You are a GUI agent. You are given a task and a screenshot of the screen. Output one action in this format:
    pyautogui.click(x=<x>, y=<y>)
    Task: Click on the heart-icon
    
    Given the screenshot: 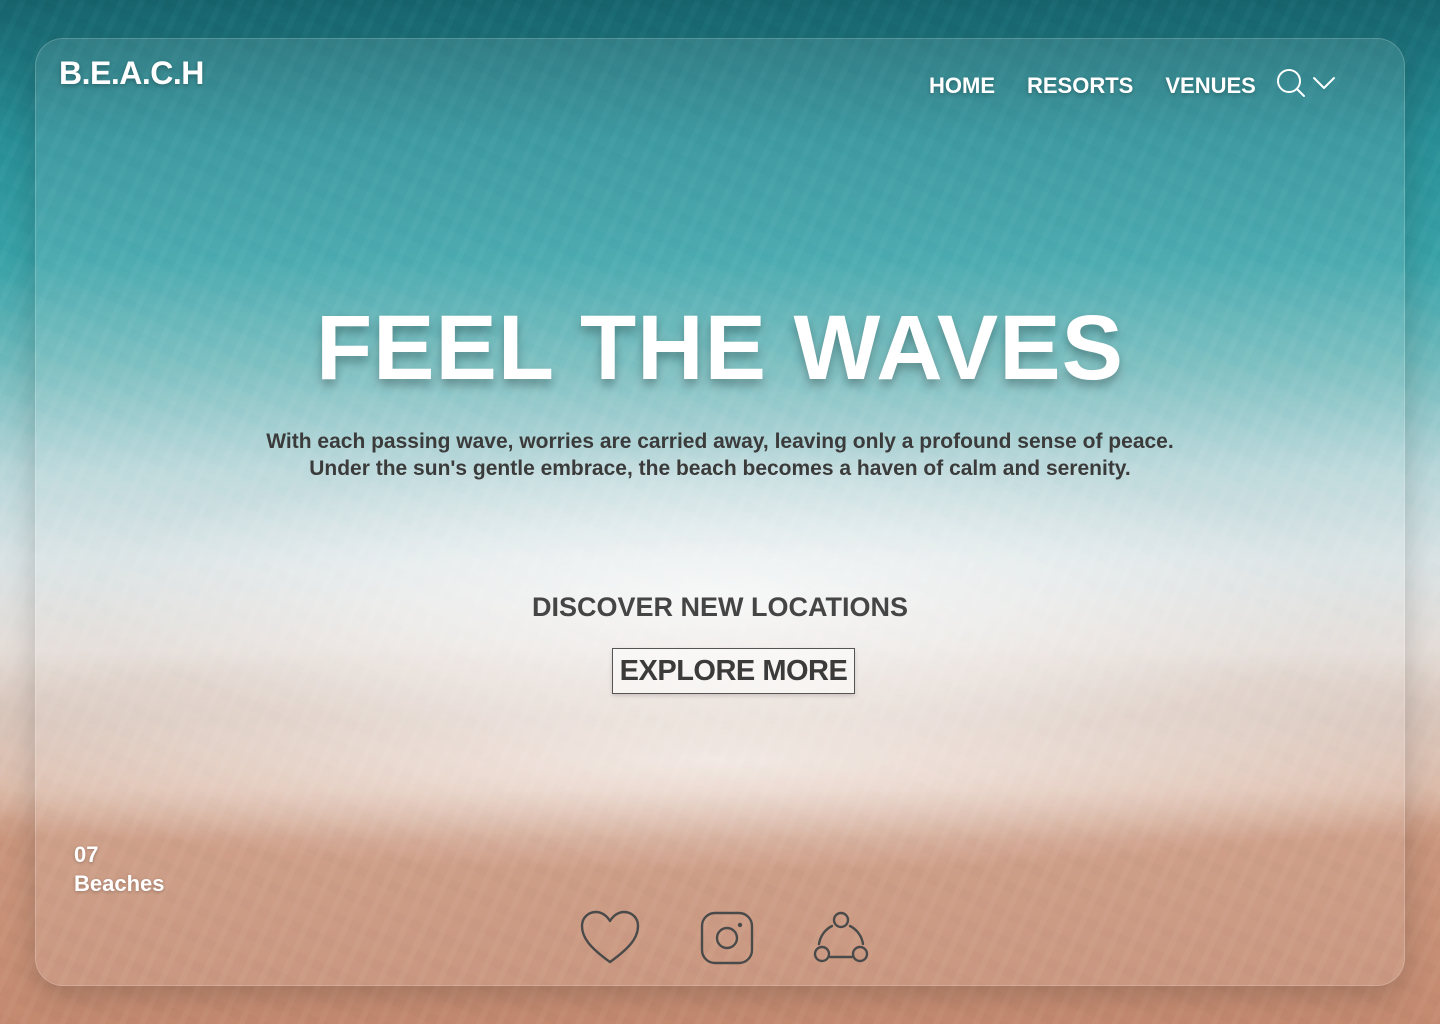 What is the action you would take?
    pyautogui.click(x=610, y=940)
    